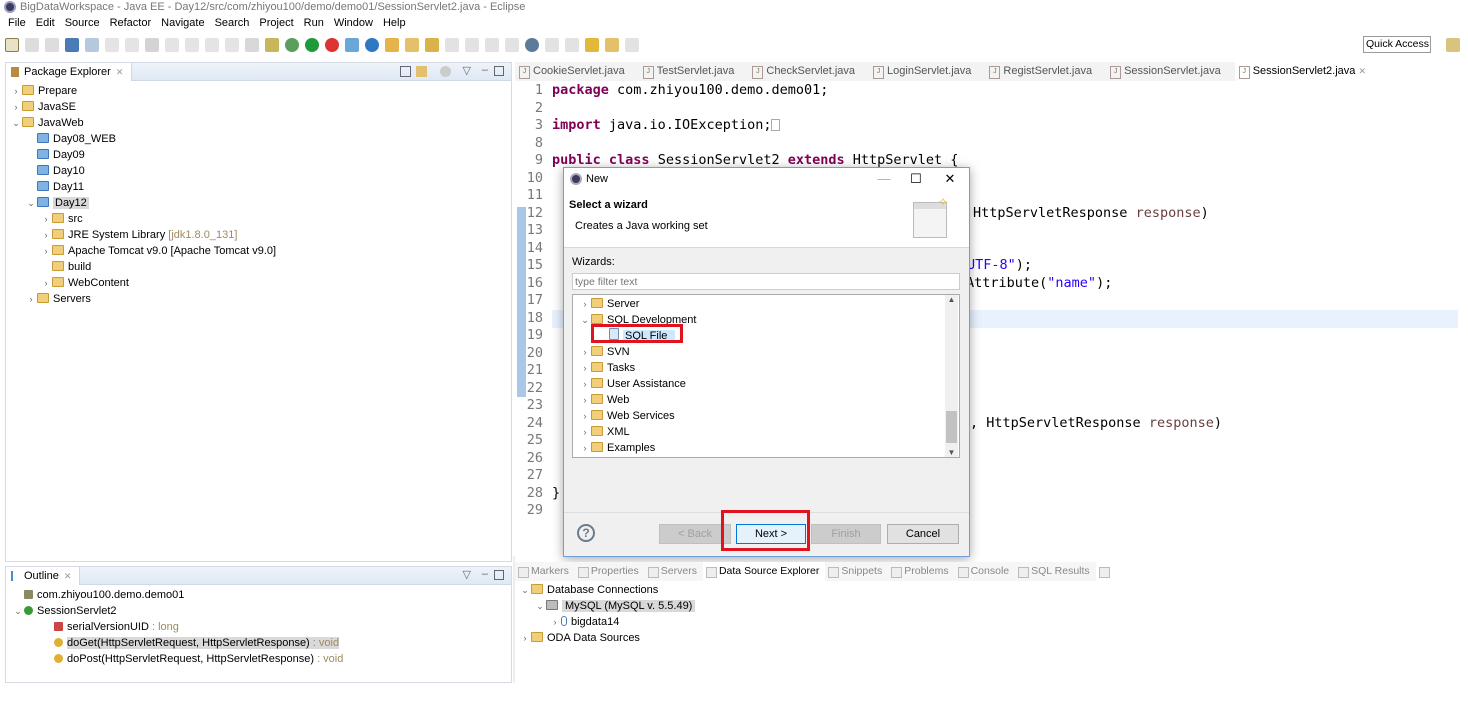  I want to click on tree-item: ⌄ JavaWeb, so click(260, 123).